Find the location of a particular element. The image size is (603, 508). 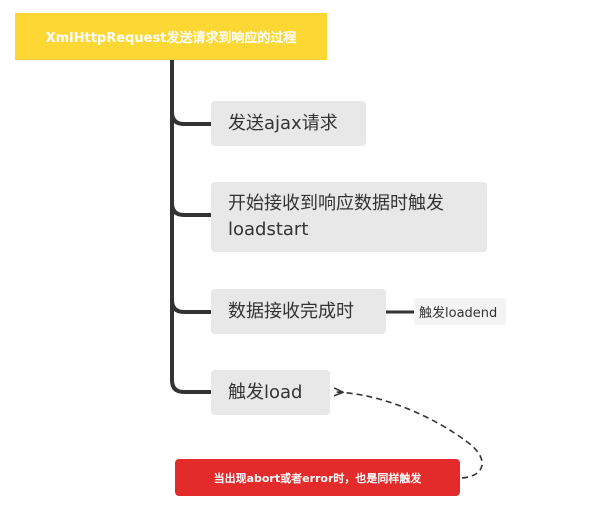

branch-line-loadstart is located at coordinates (190, 209).